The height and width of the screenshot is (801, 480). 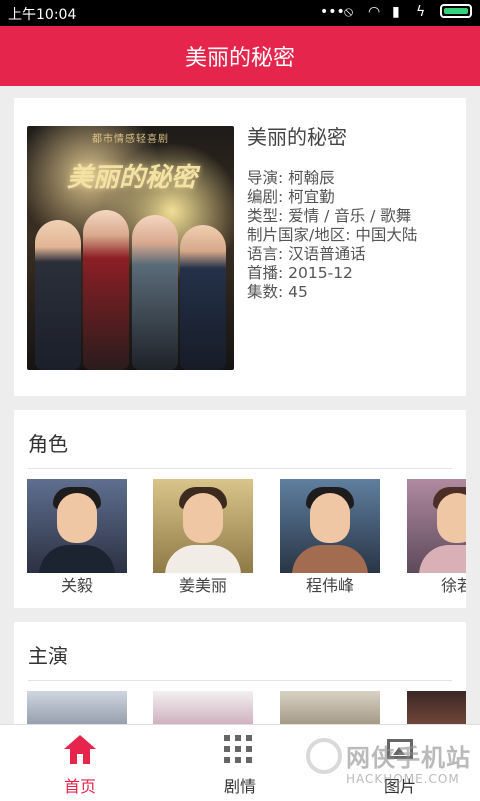 What do you see at coordinates (80, 750) in the screenshot?
I see `home-icon` at bounding box center [80, 750].